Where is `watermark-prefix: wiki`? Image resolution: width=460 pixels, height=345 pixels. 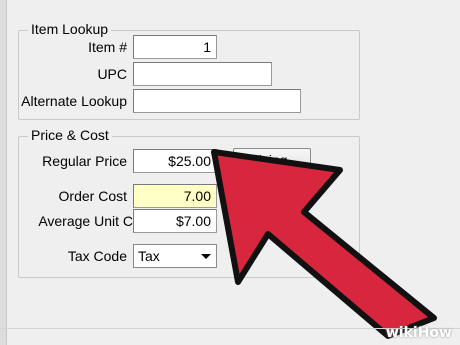
watermark-prefix: wiki is located at coordinates (401, 333).